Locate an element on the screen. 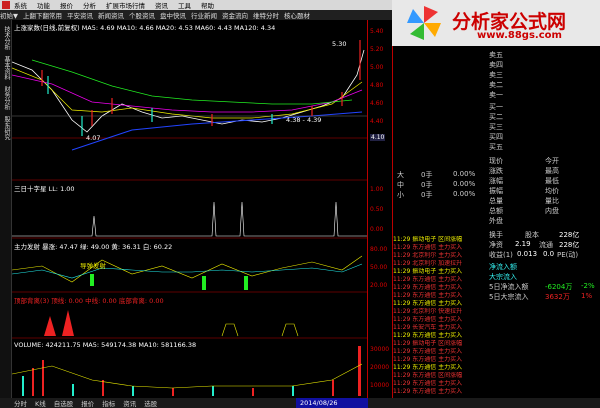 This screenshot has width=600, height=408. sub3-title: 顶部背离(3) 顶线: 0.00 中线: 0.00 底部背离: 0.00 is located at coordinates (89, 301).